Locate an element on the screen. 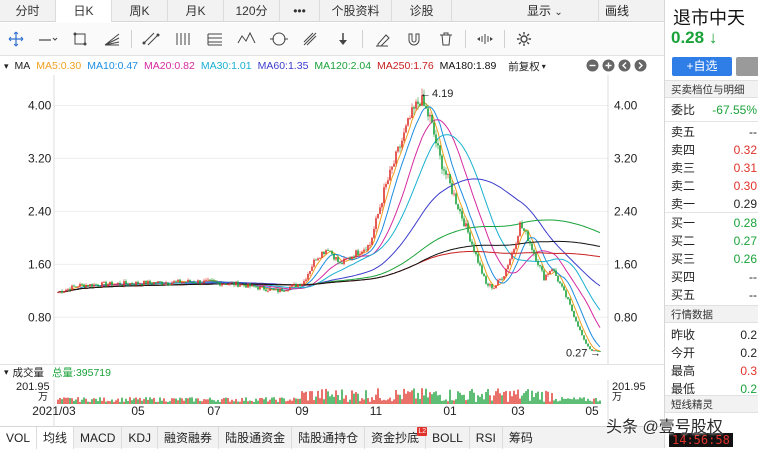 Image resolution: width=758 pixels, height=449 pixels. x-tick-label: 07 is located at coordinates (214, 411).